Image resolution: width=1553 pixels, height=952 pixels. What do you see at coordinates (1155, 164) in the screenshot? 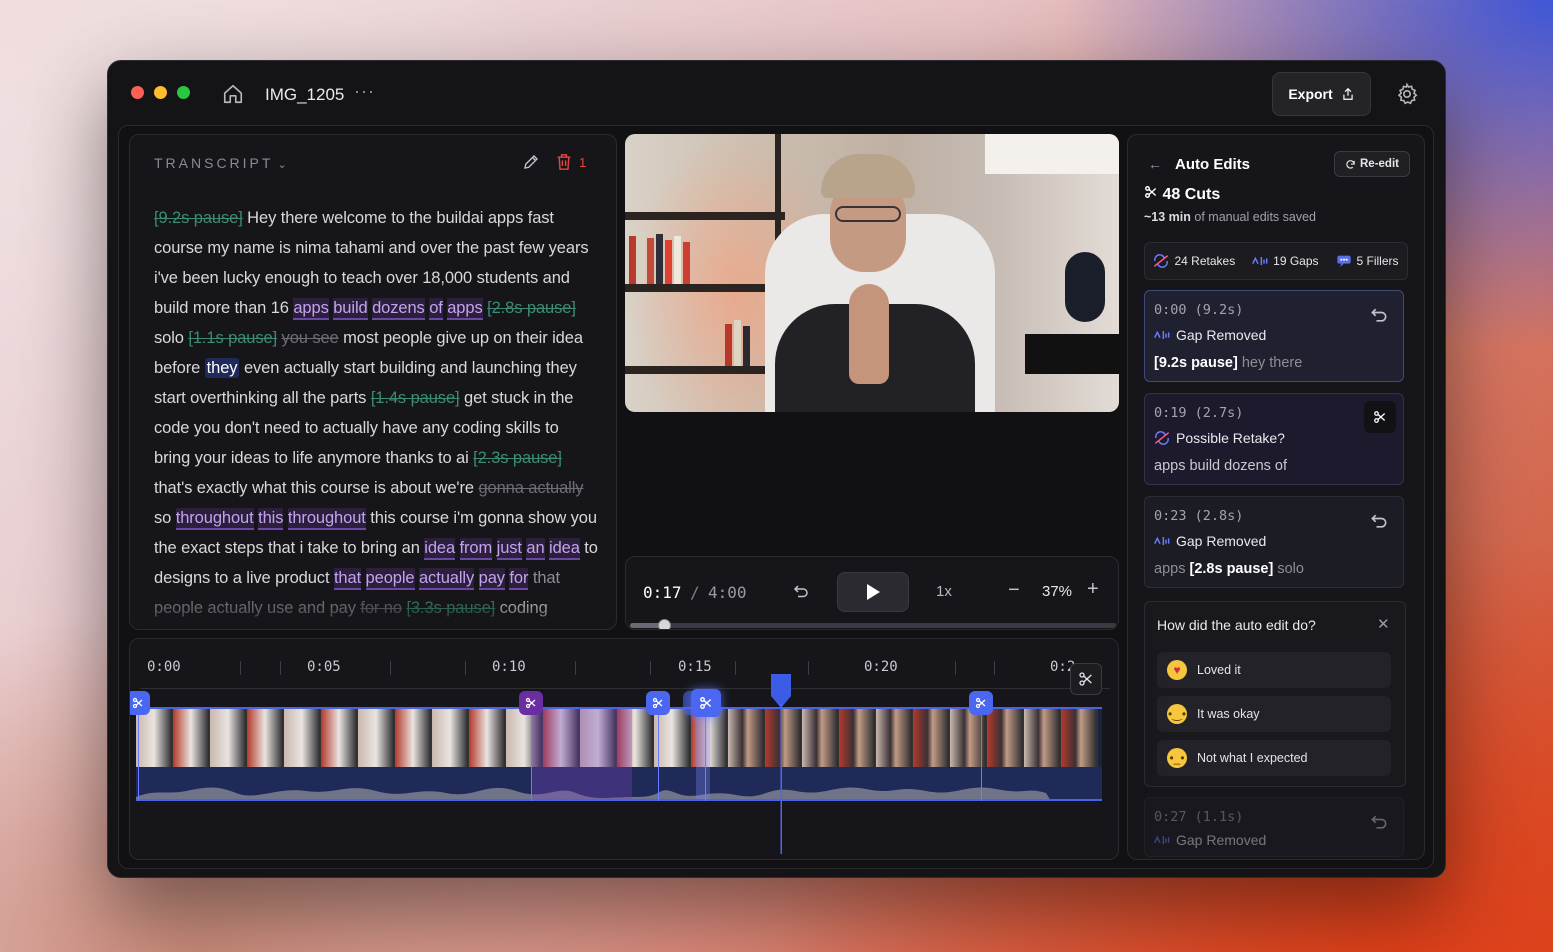
I see `back-arrow-icon: ←` at bounding box center [1155, 164].